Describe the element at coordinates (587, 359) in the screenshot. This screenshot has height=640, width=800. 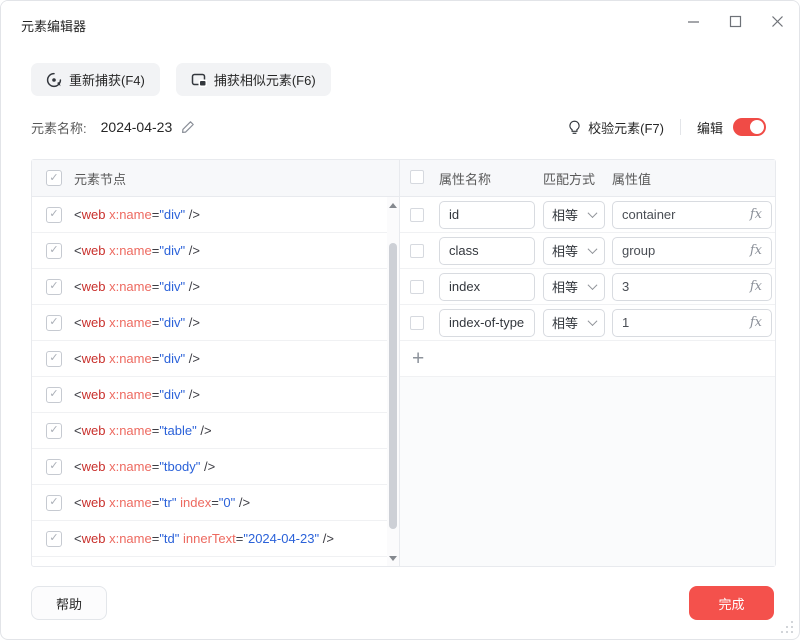
I see `add-attribute-row: +` at that location.